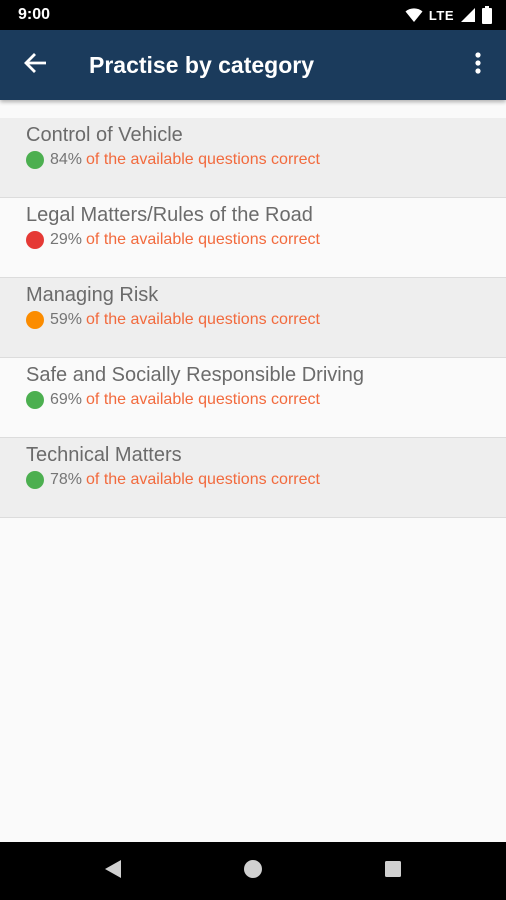 This screenshot has width=506, height=900. I want to click on nav-recents-button, so click(393, 871).